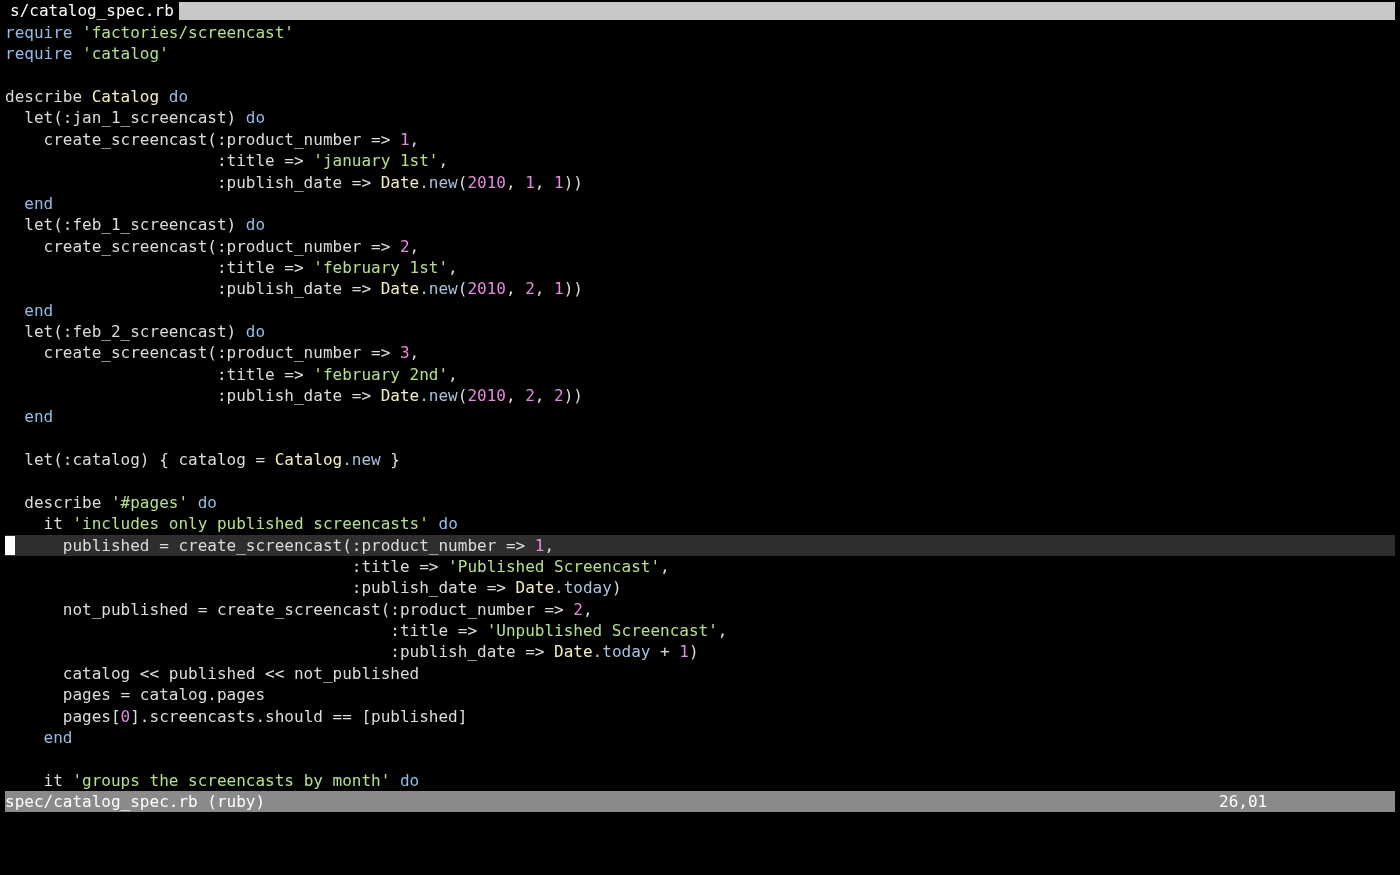  Describe the element at coordinates (1244, 801) in the screenshot. I see `cursor-position: 26,01` at that location.